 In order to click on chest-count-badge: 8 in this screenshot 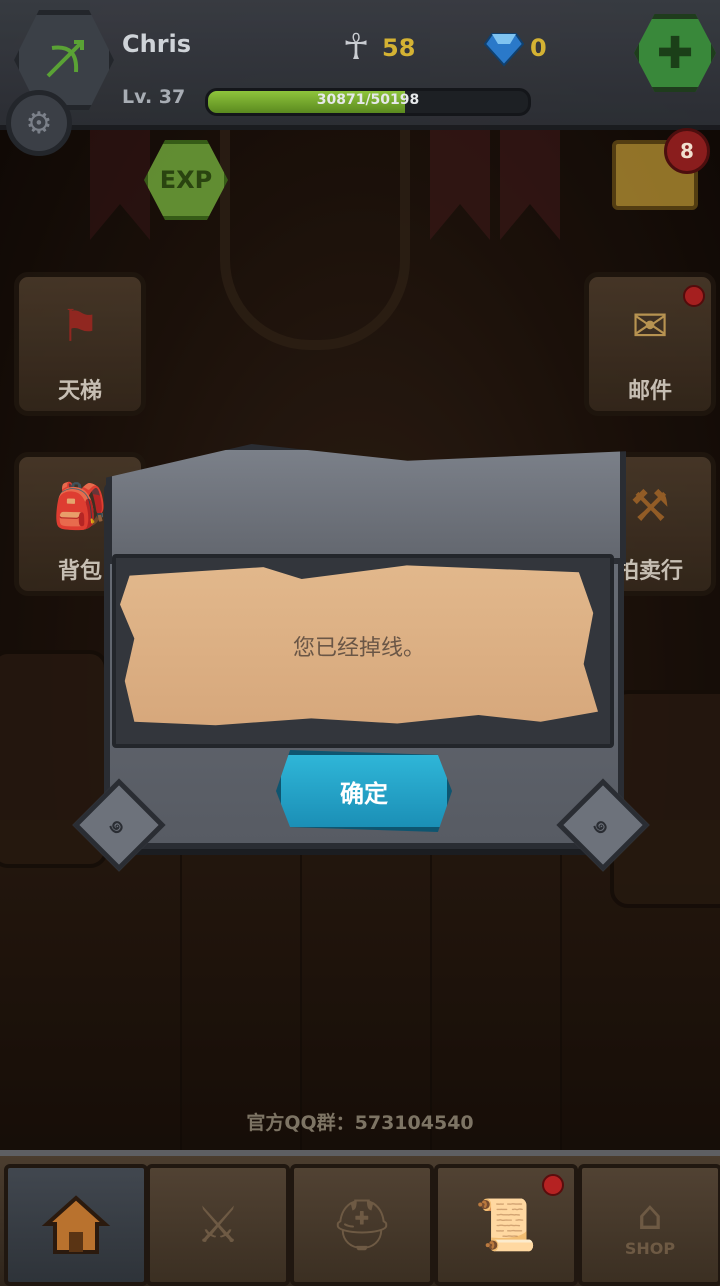, I will do `click(687, 151)`.